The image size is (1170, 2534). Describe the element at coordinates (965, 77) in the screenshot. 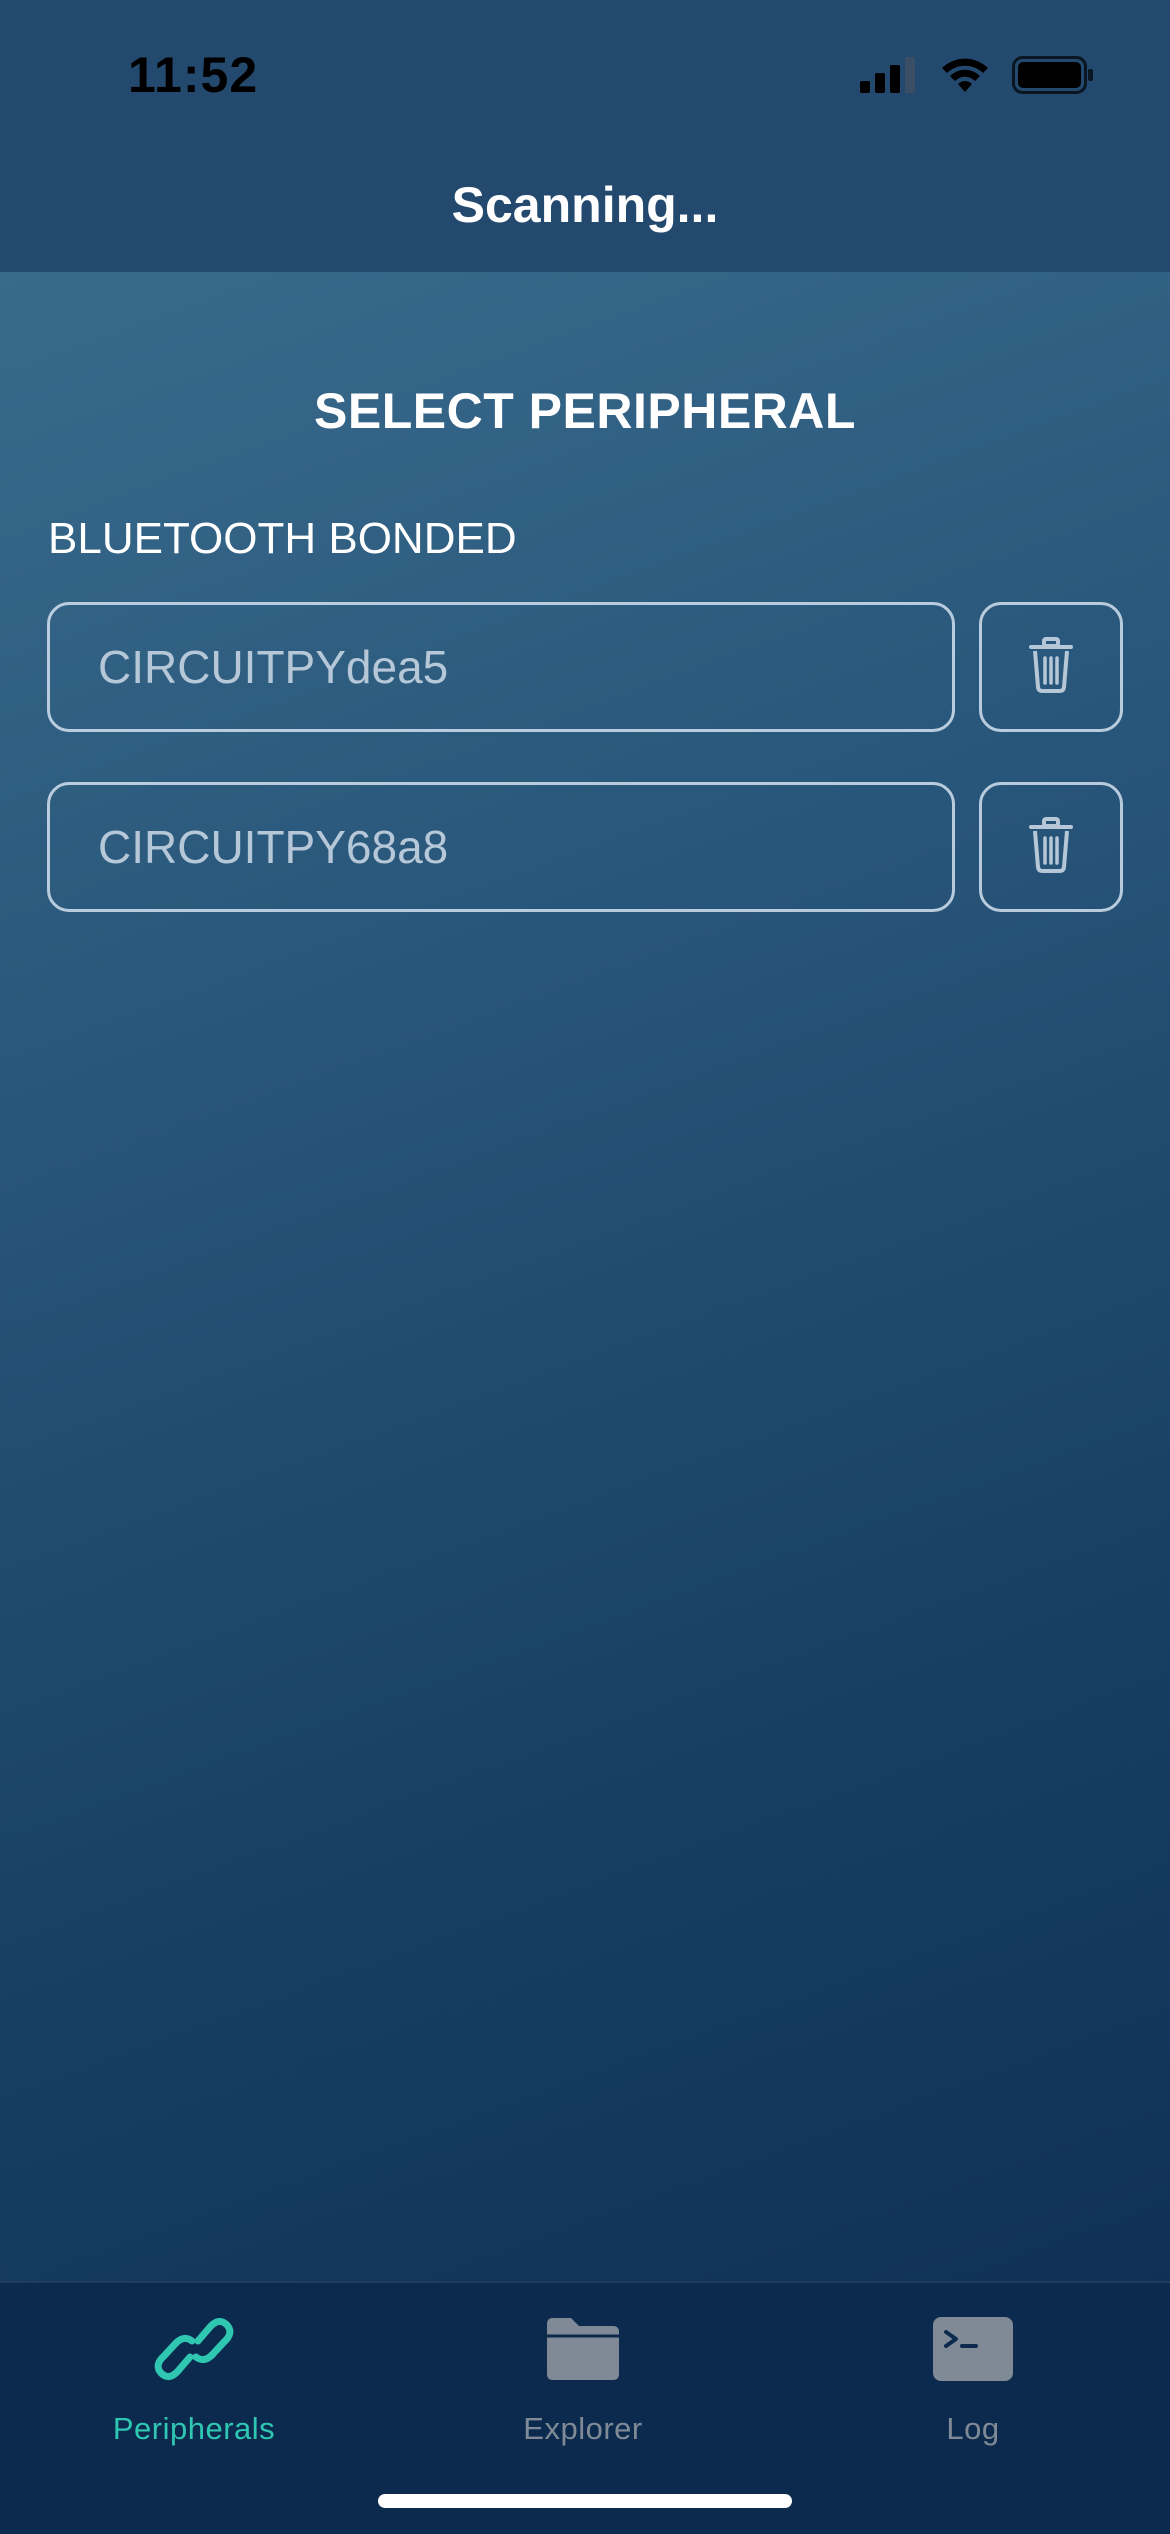

I see `wifi-icon` at that location.